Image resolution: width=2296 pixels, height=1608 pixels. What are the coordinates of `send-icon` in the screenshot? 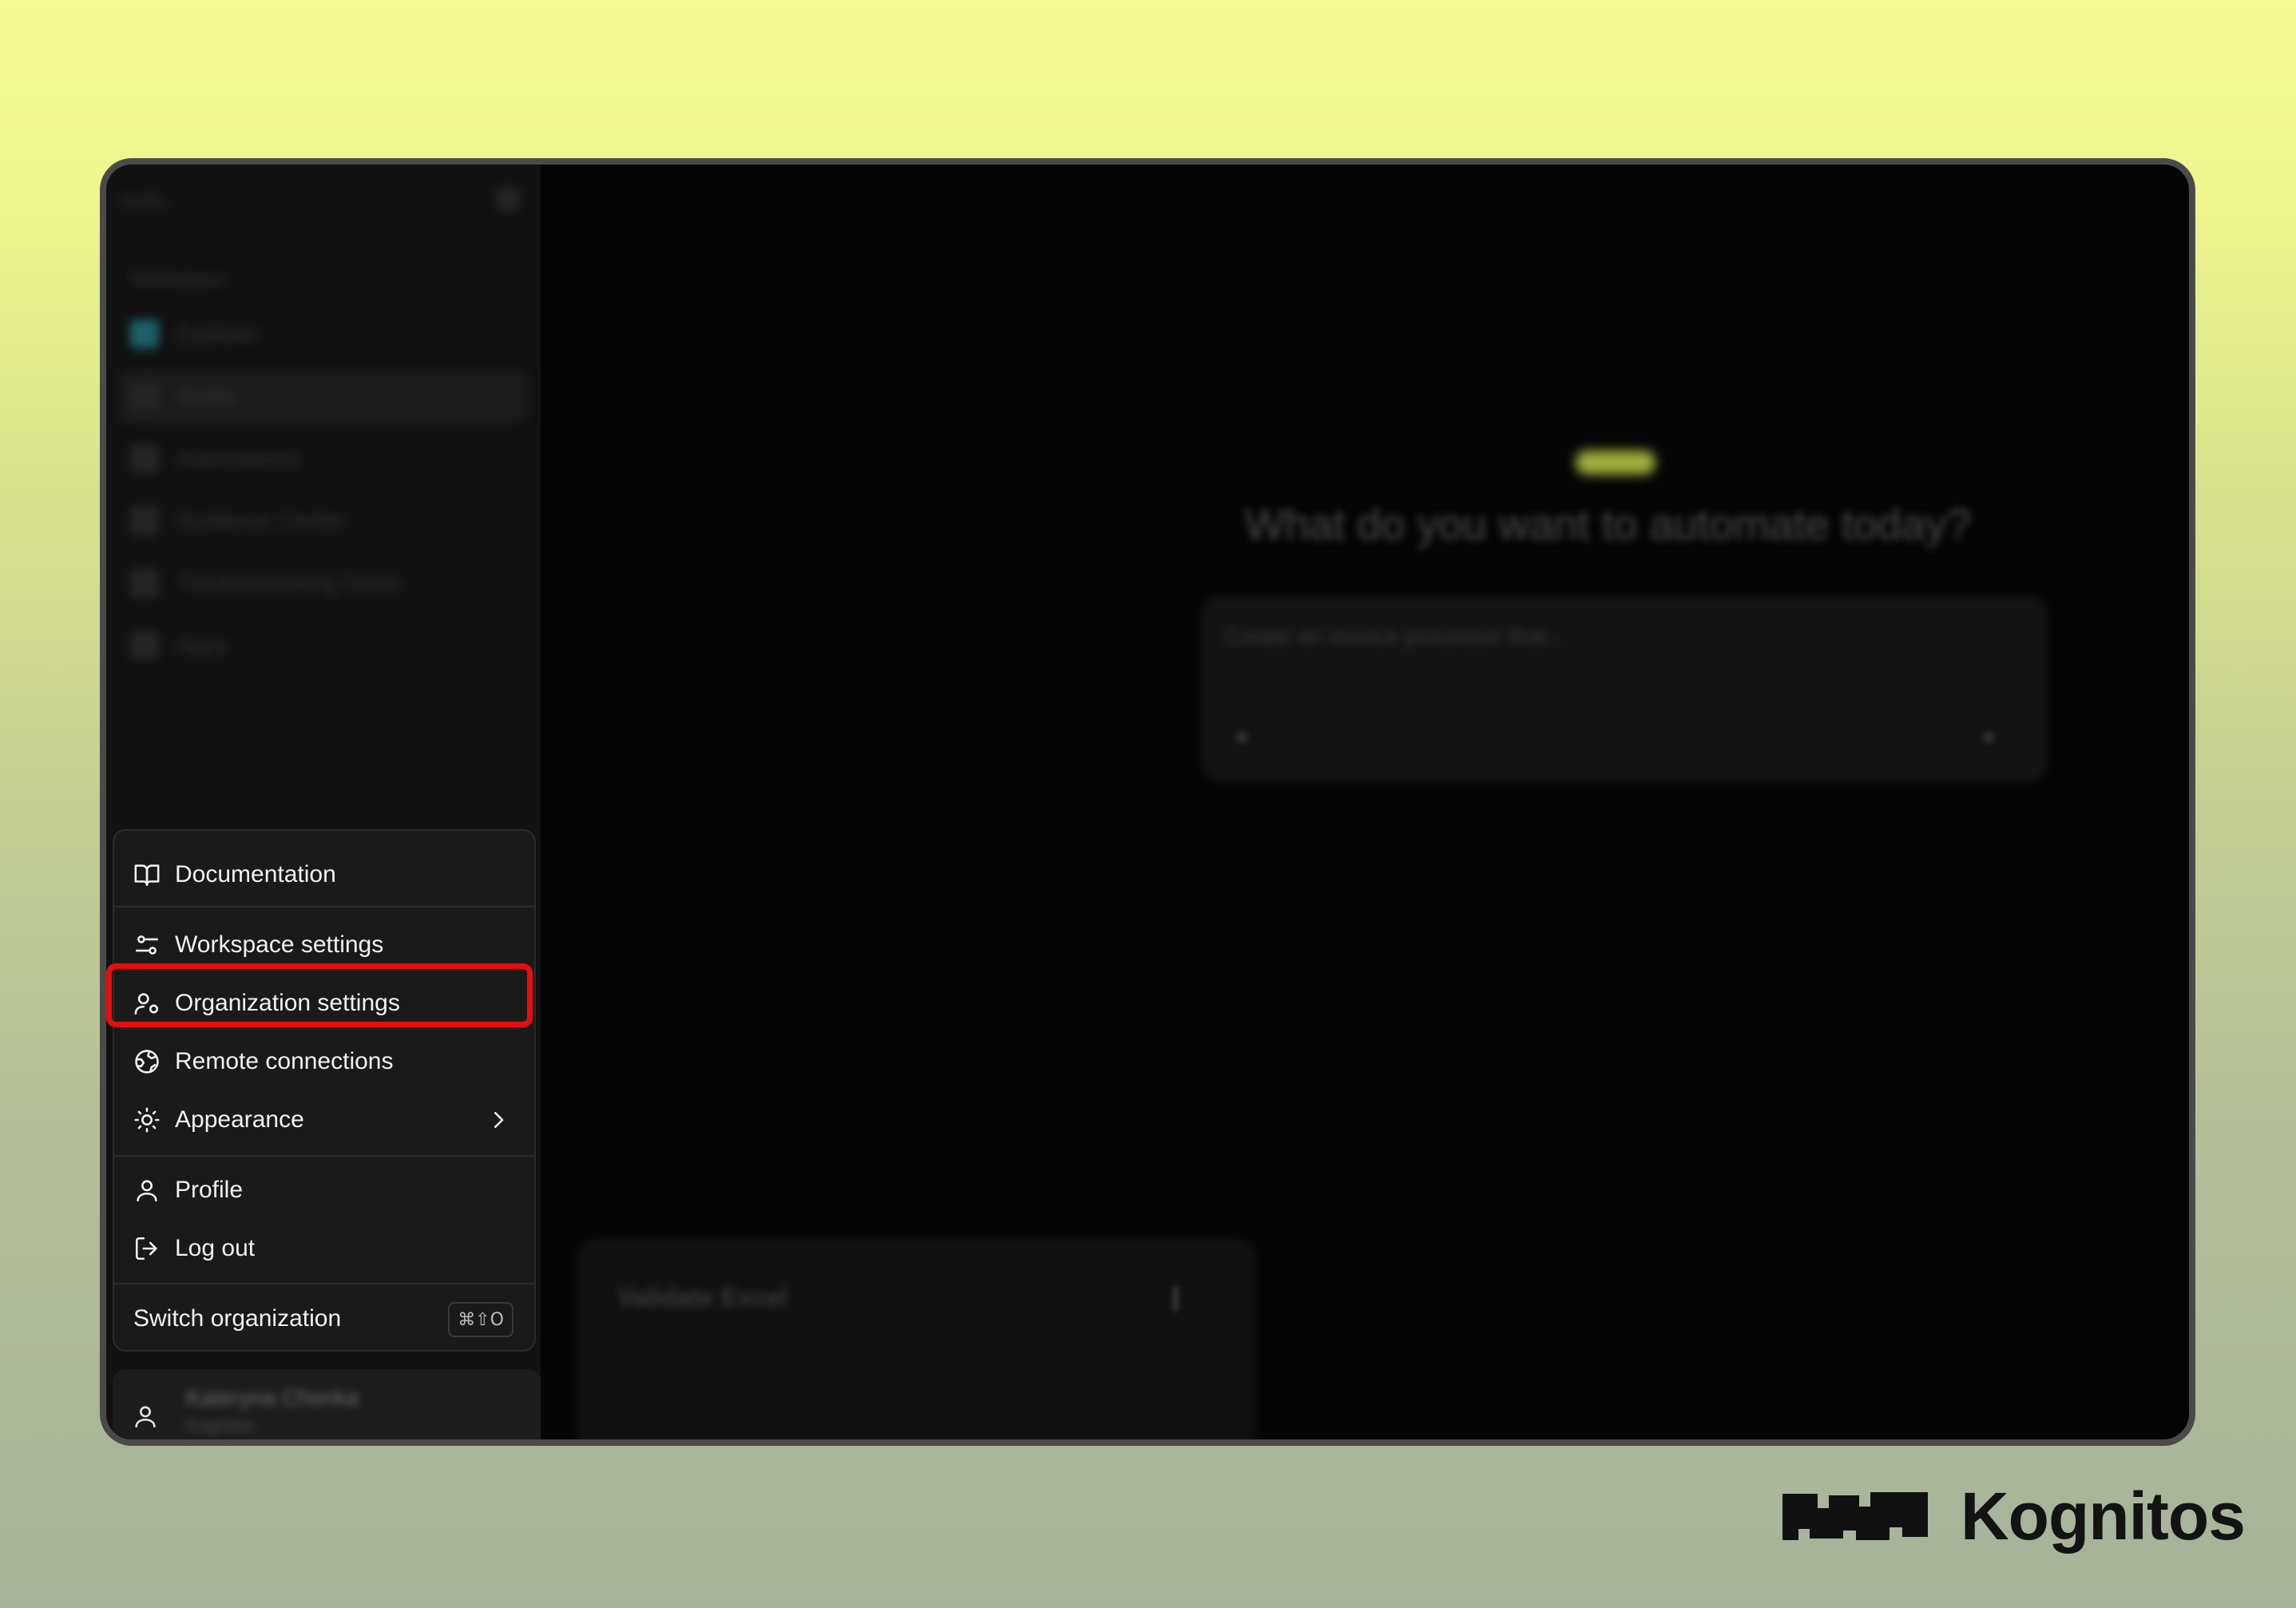 It's located at (1988, 737).